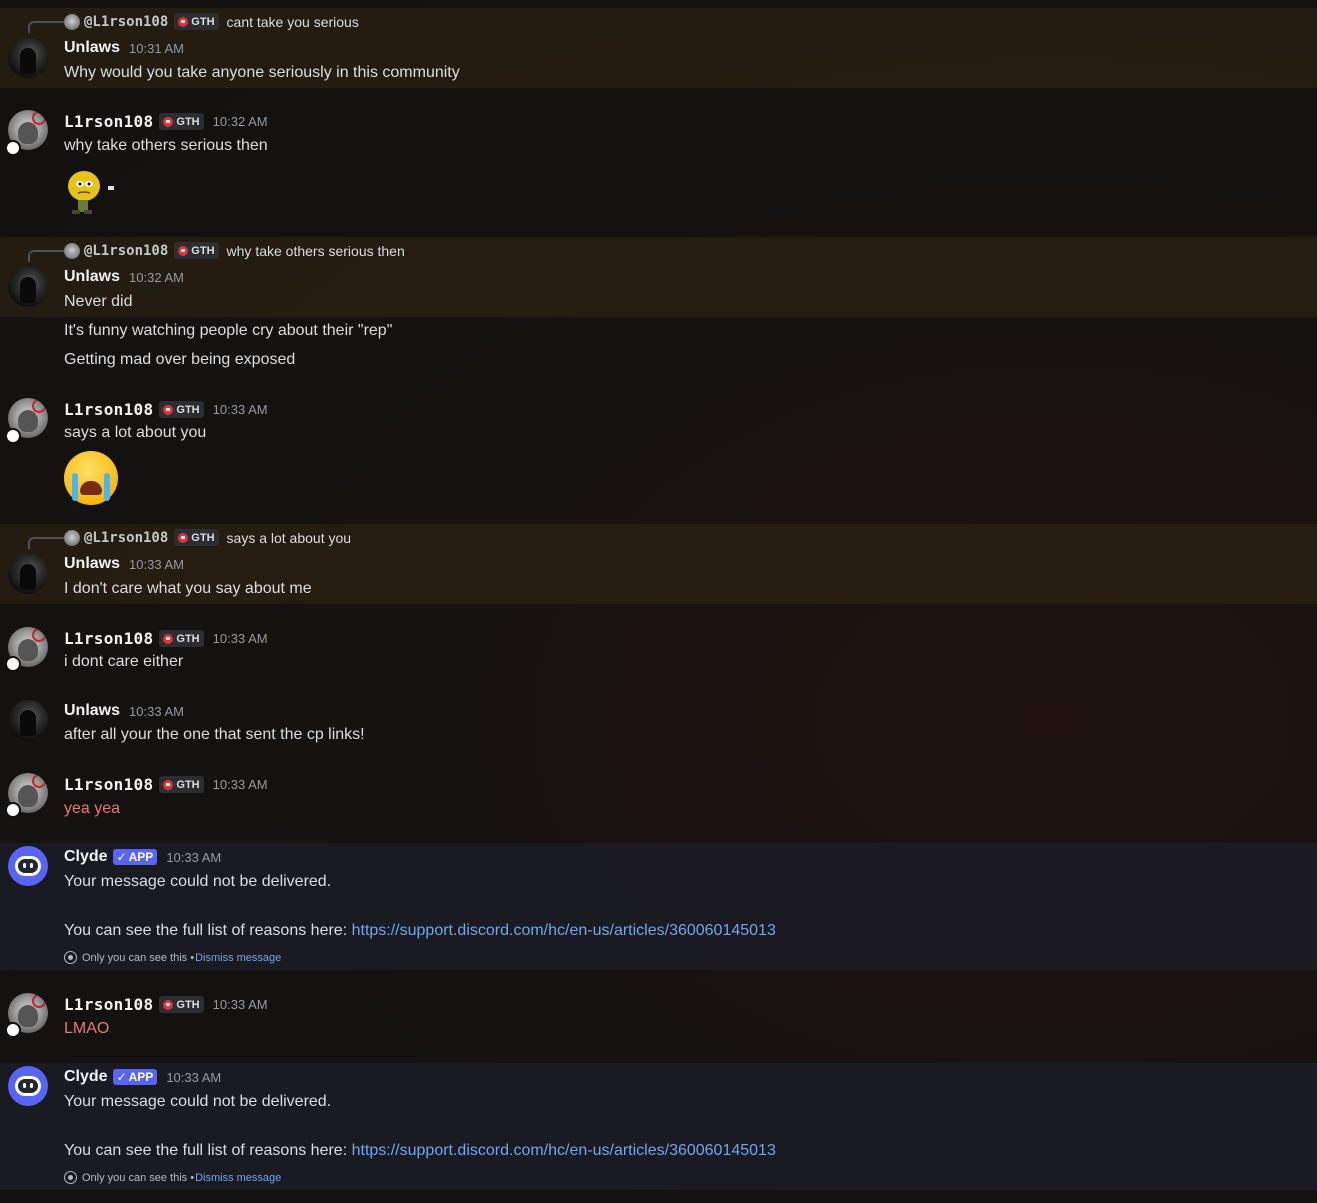 The image size is (1317, 1203). What do you see at coordinates (292, 21) in the screenshot?
I see `reply-text: cant take you serious` at bounding box center [292, 21].